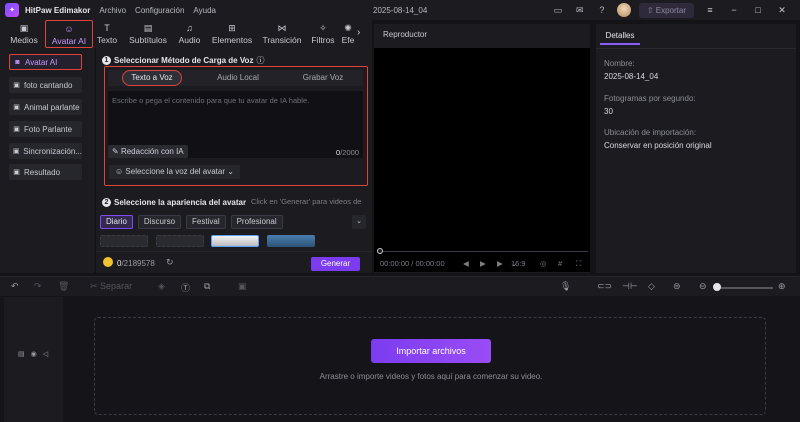 The height and width of the screenshot is (422, 800). I want to click on sidebar-item-avatar-ai: ◙ Avatar AI, so click(45, 62).